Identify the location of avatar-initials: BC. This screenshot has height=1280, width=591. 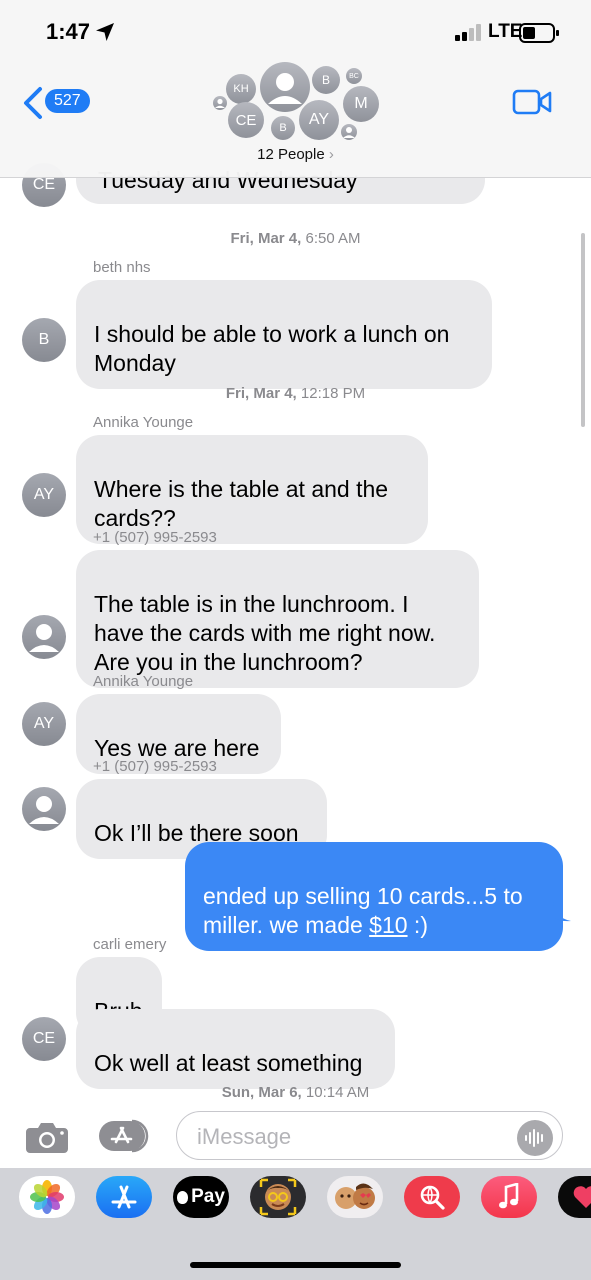
(354, 76).